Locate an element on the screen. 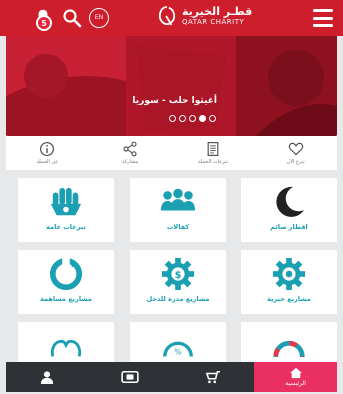 This screenshot has width=343, height=394. tile-charity-projects: مشاريع خيرية is located at coordinates (289, 282).